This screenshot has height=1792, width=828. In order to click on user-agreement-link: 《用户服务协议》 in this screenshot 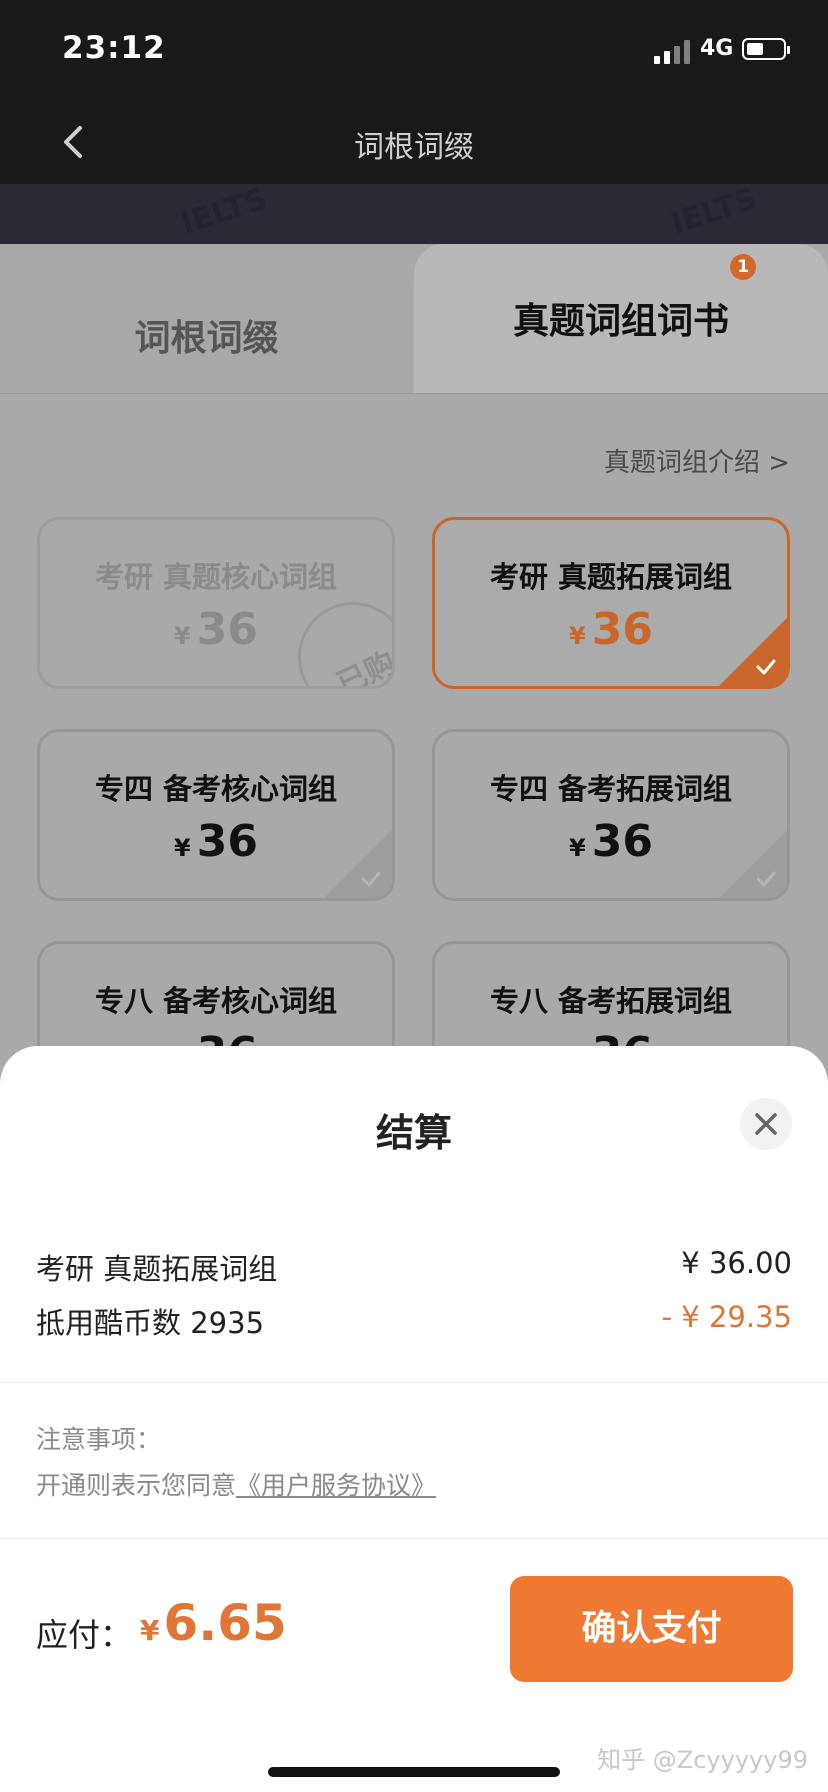, I will do `click(336, 1485)`.